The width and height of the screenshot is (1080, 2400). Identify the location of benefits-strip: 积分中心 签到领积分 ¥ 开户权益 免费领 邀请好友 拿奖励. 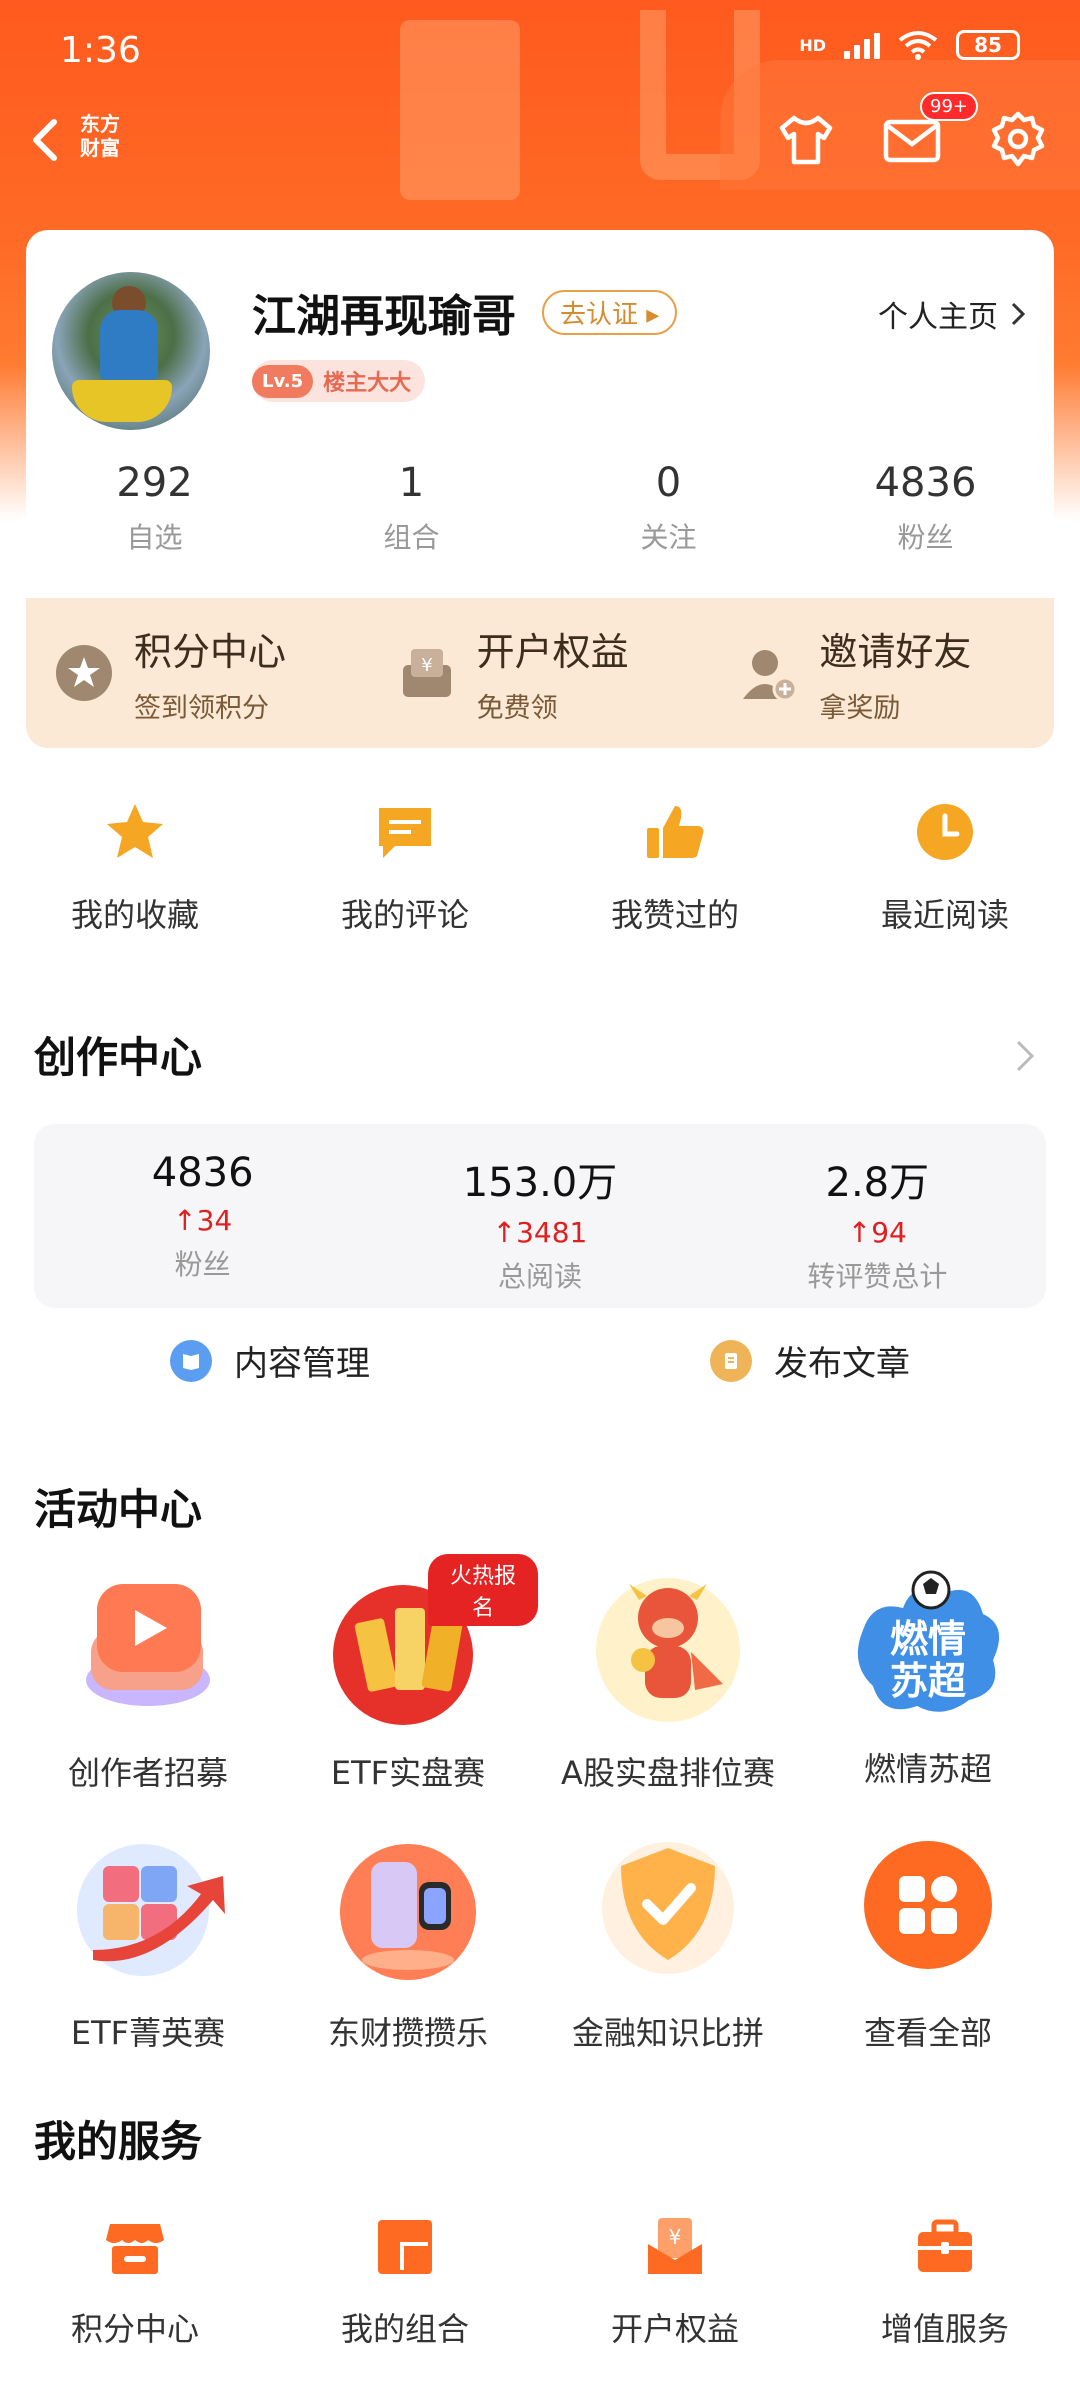
(540, 673).